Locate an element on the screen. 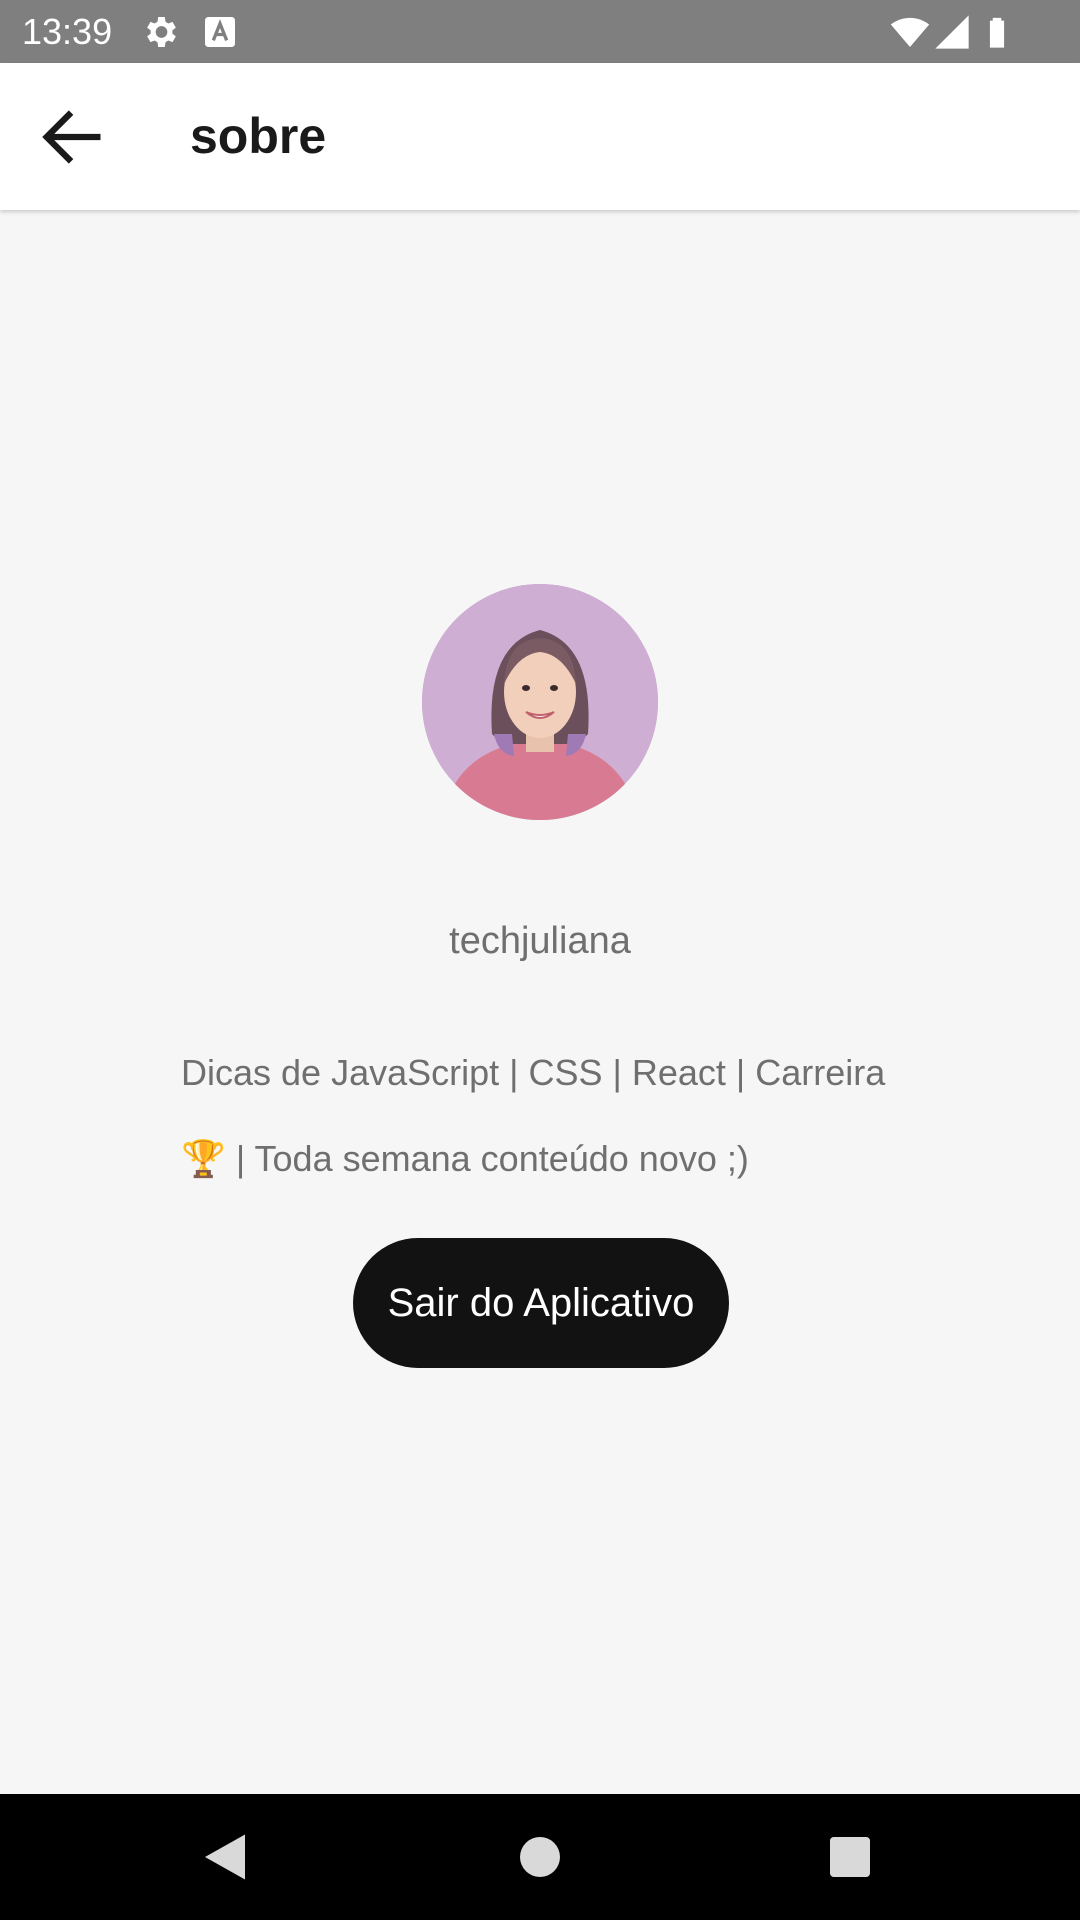 The image size is (1080, 1920). signal-icon is located at coordinates (952, 32).